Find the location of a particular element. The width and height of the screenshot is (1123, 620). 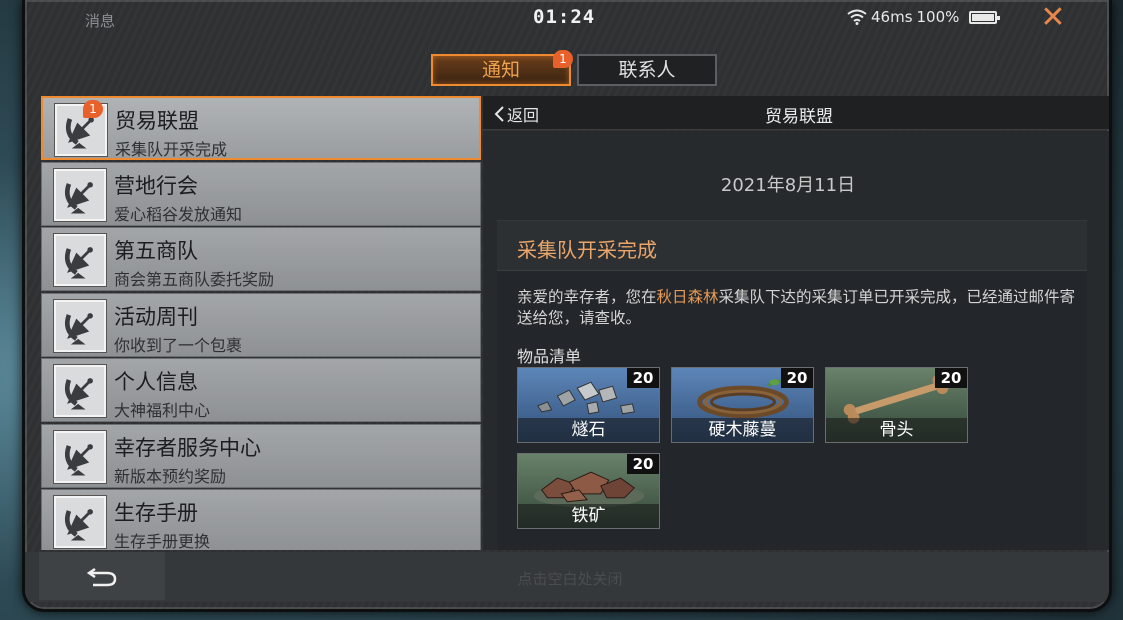

message-date: 2021年8月11日 is located at coordinates (788, 185).